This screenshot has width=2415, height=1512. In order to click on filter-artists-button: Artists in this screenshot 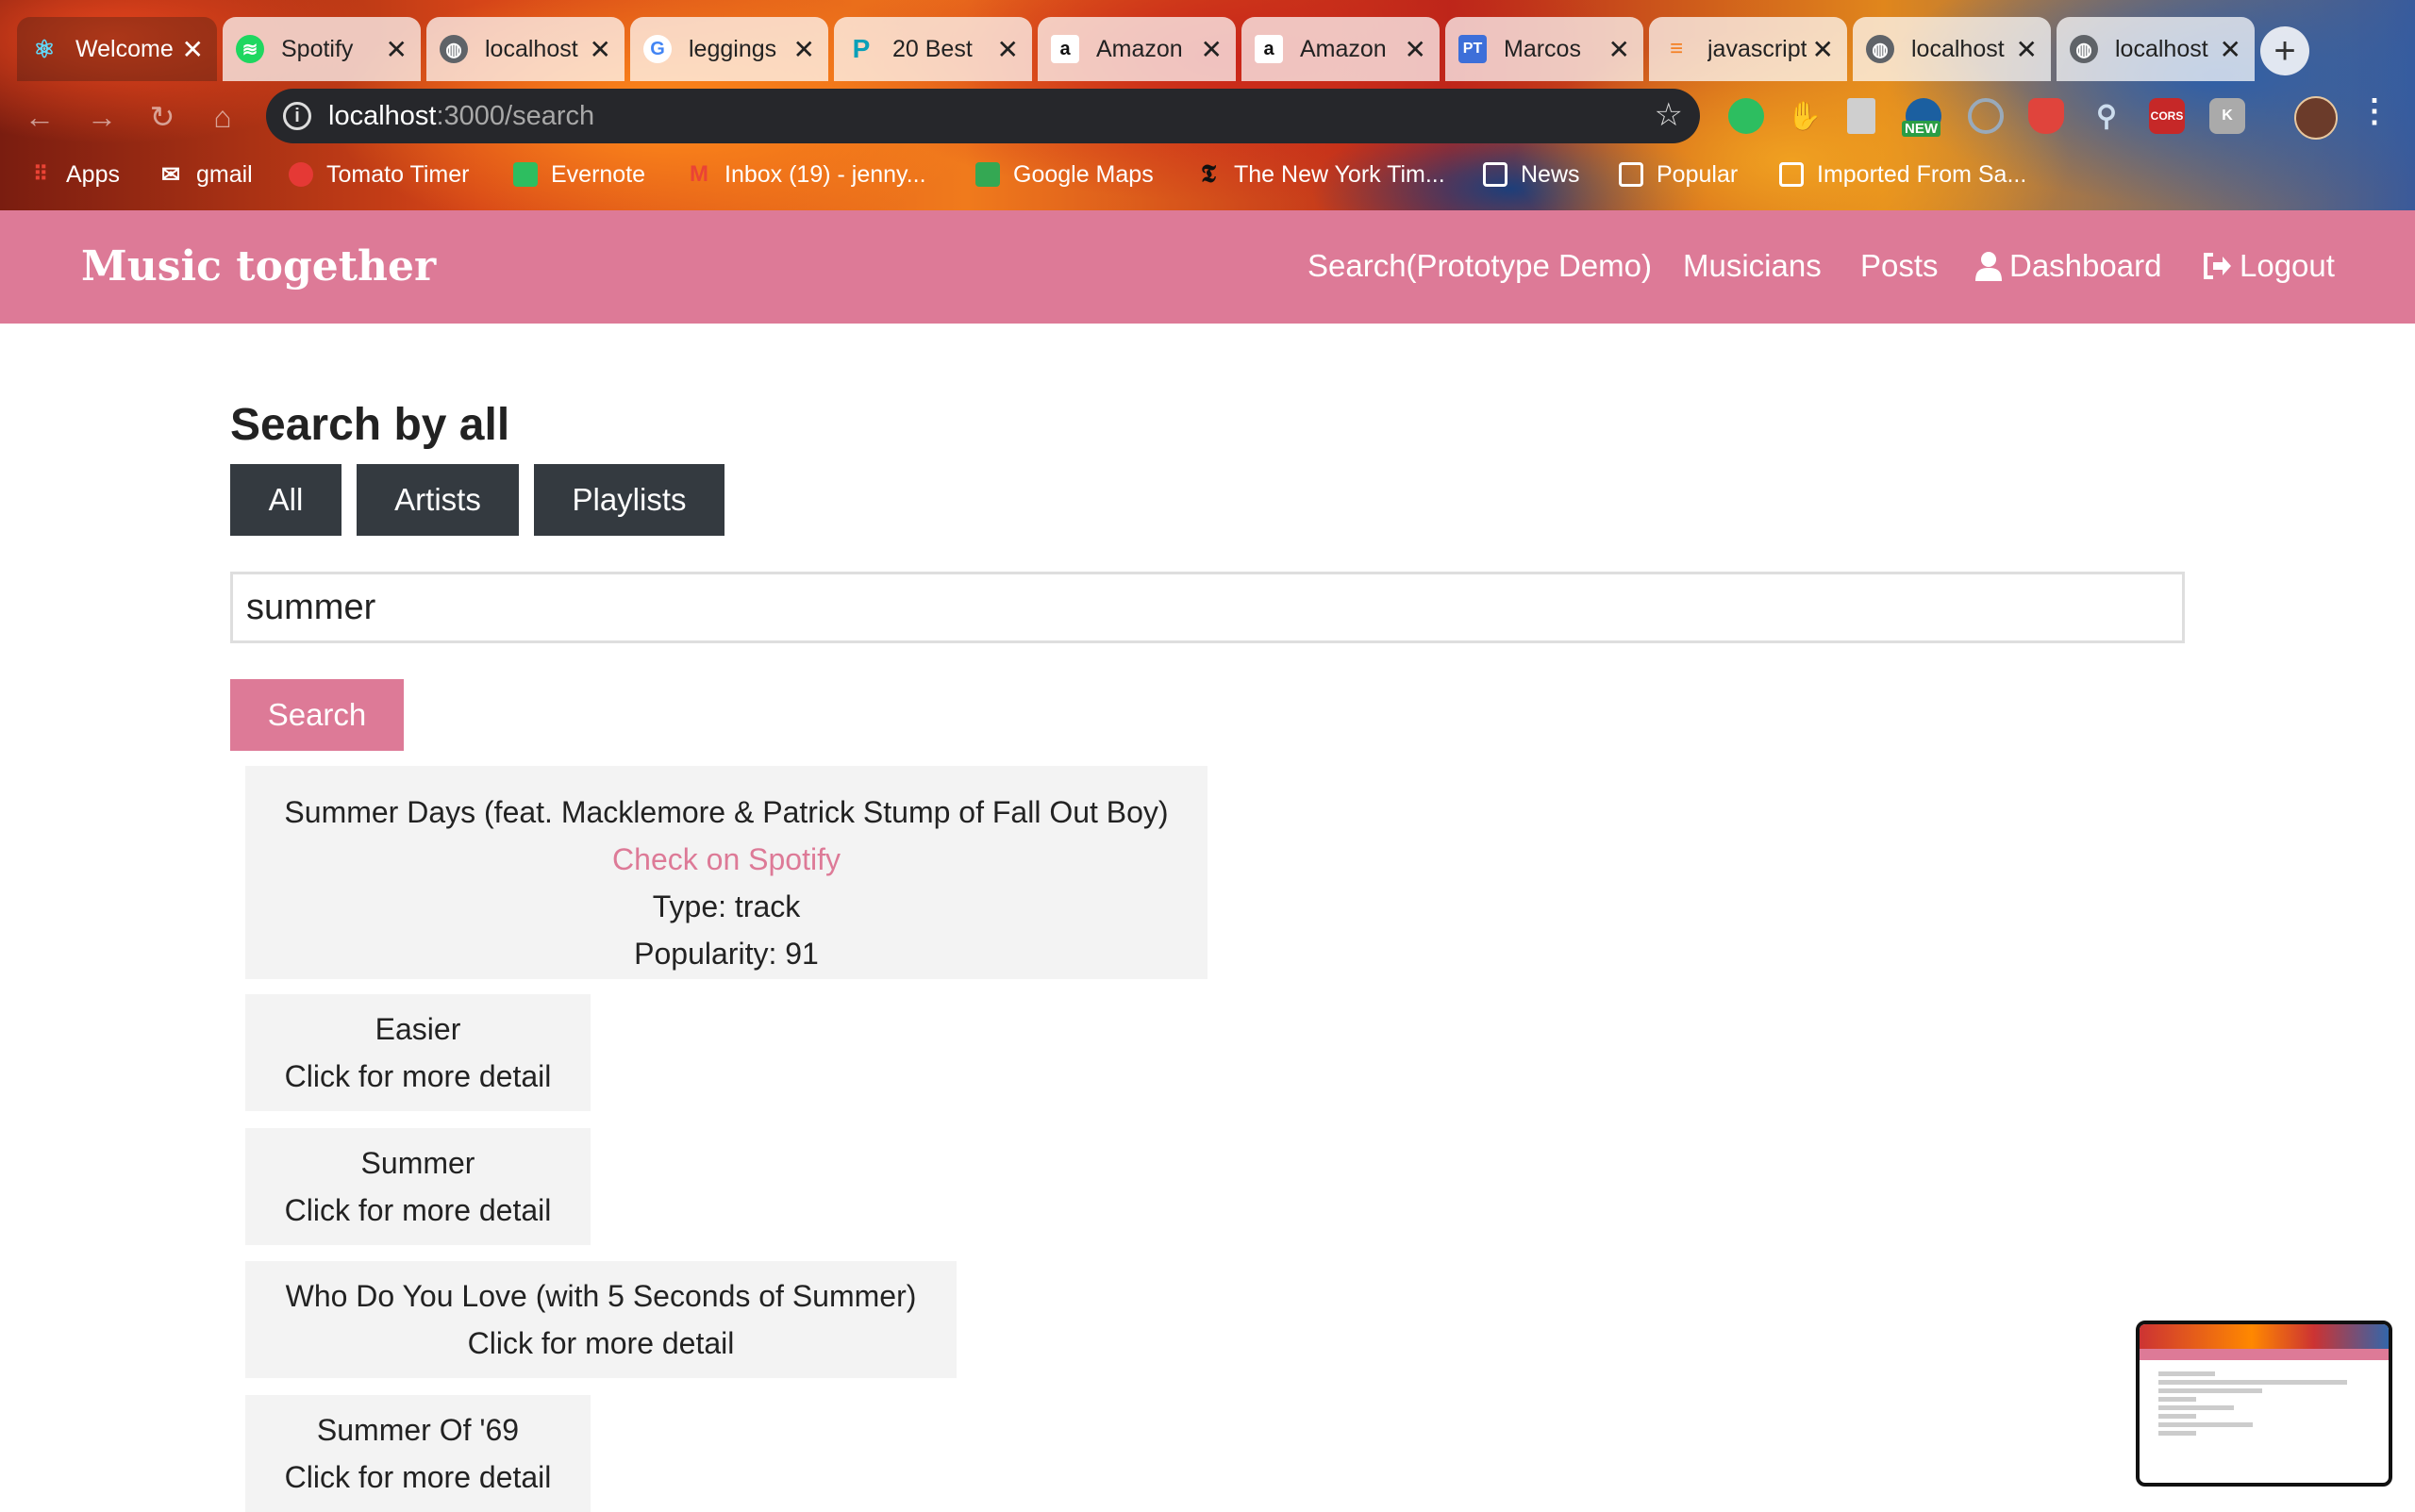, I will do `click(438, 500)`.